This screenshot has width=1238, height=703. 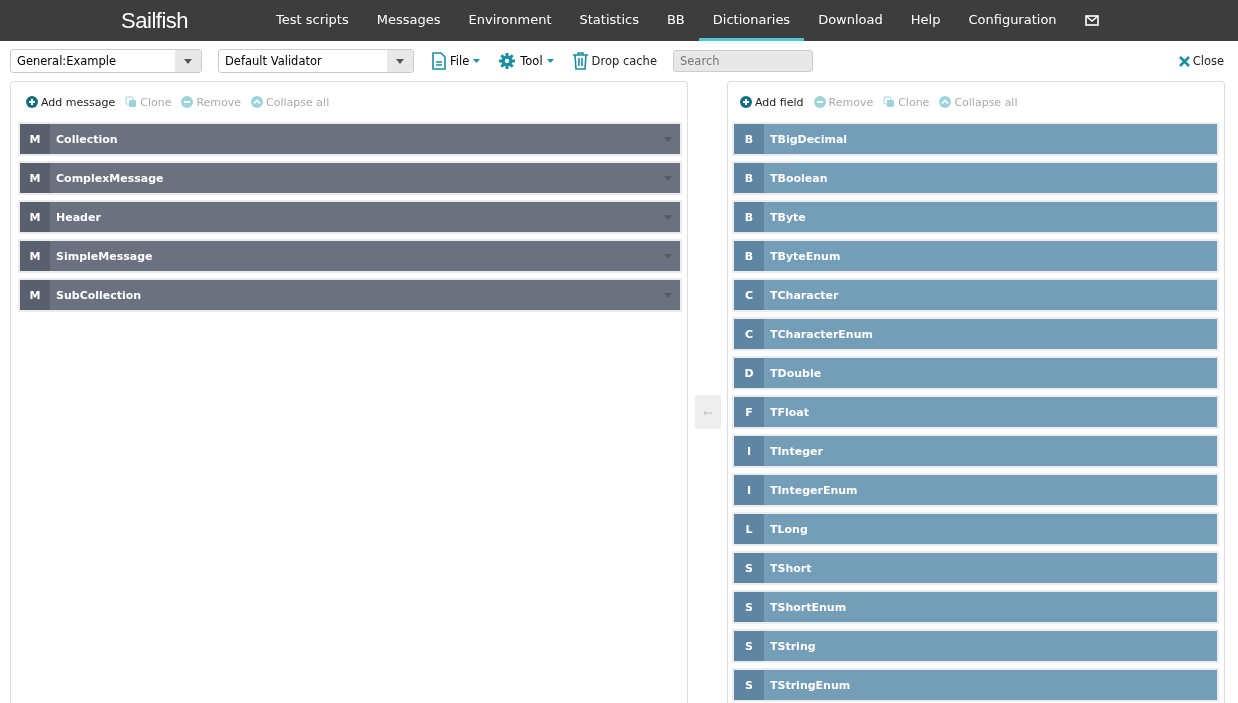 I want to click on copy-icon, so click(x=131, y=102).